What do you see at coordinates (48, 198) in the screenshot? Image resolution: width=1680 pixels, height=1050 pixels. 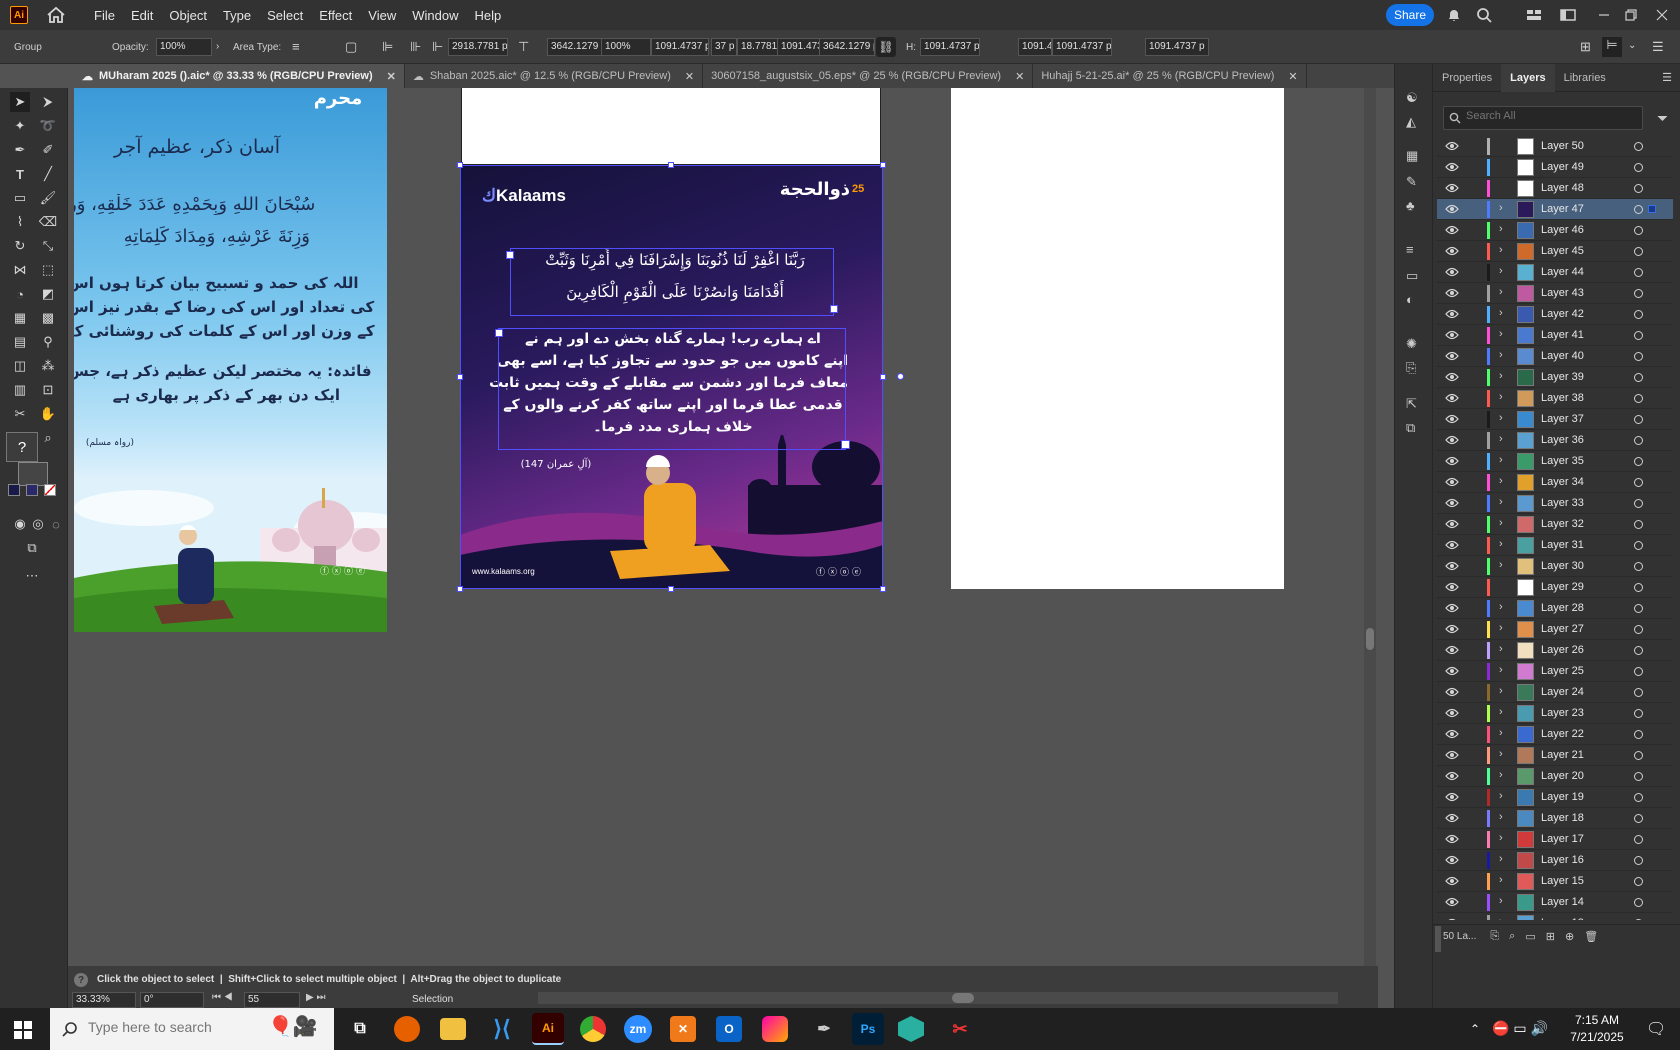 I see `paintbrush-tool-icon: 🖌` at bounding box center [48, 198].